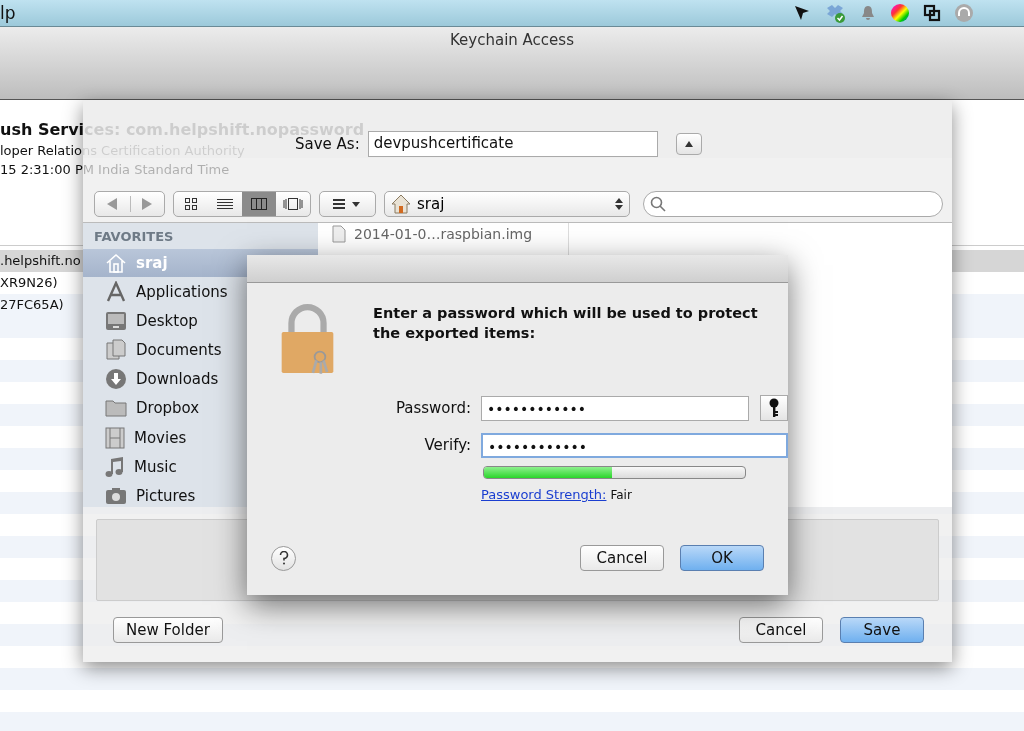 The width and height of the screenshot is (1024, 731). Describe the element at coordinates (129, 204) in the screenshot. I see `back-forward-control` at that location.